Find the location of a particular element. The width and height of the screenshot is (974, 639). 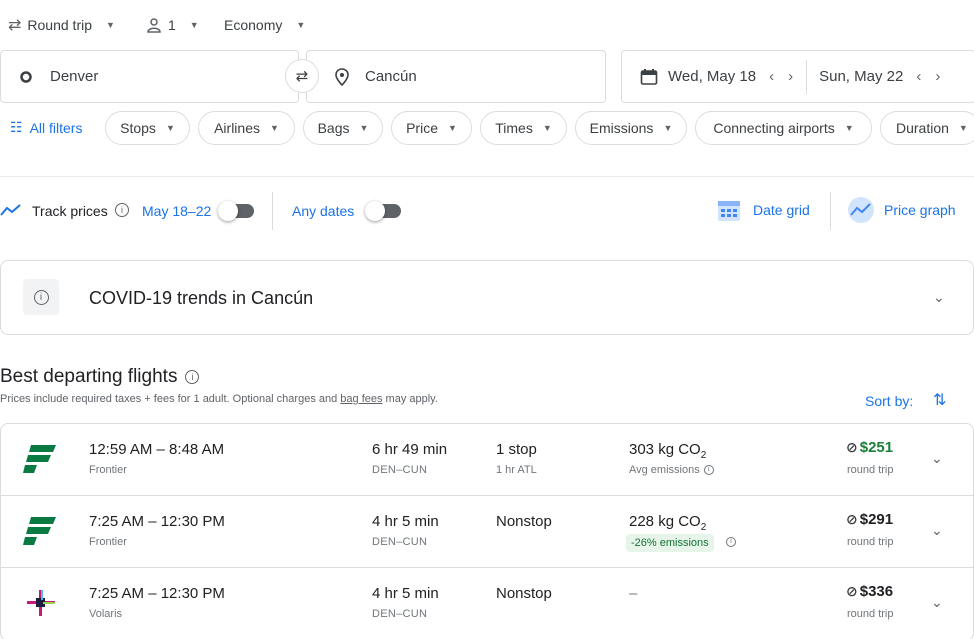

any-dates-label: Any dates is located at coordinates (323, 211).